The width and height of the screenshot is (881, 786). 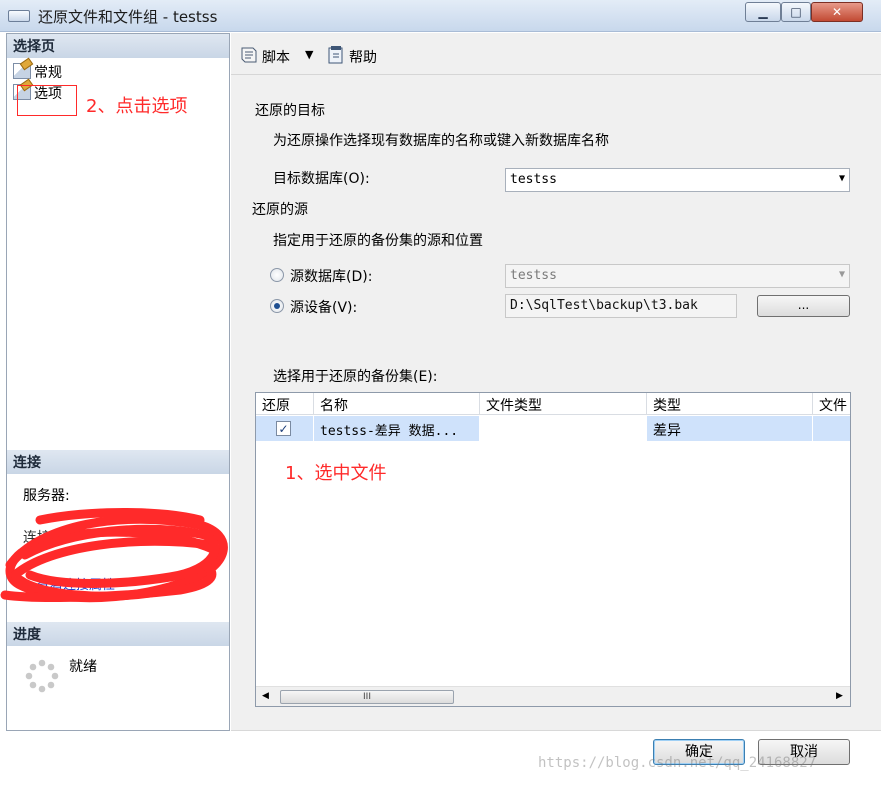 What do you see at coordinates (277, 306) in the screenshot?
I see `source-device-radio` at bounding box center [277, 306].